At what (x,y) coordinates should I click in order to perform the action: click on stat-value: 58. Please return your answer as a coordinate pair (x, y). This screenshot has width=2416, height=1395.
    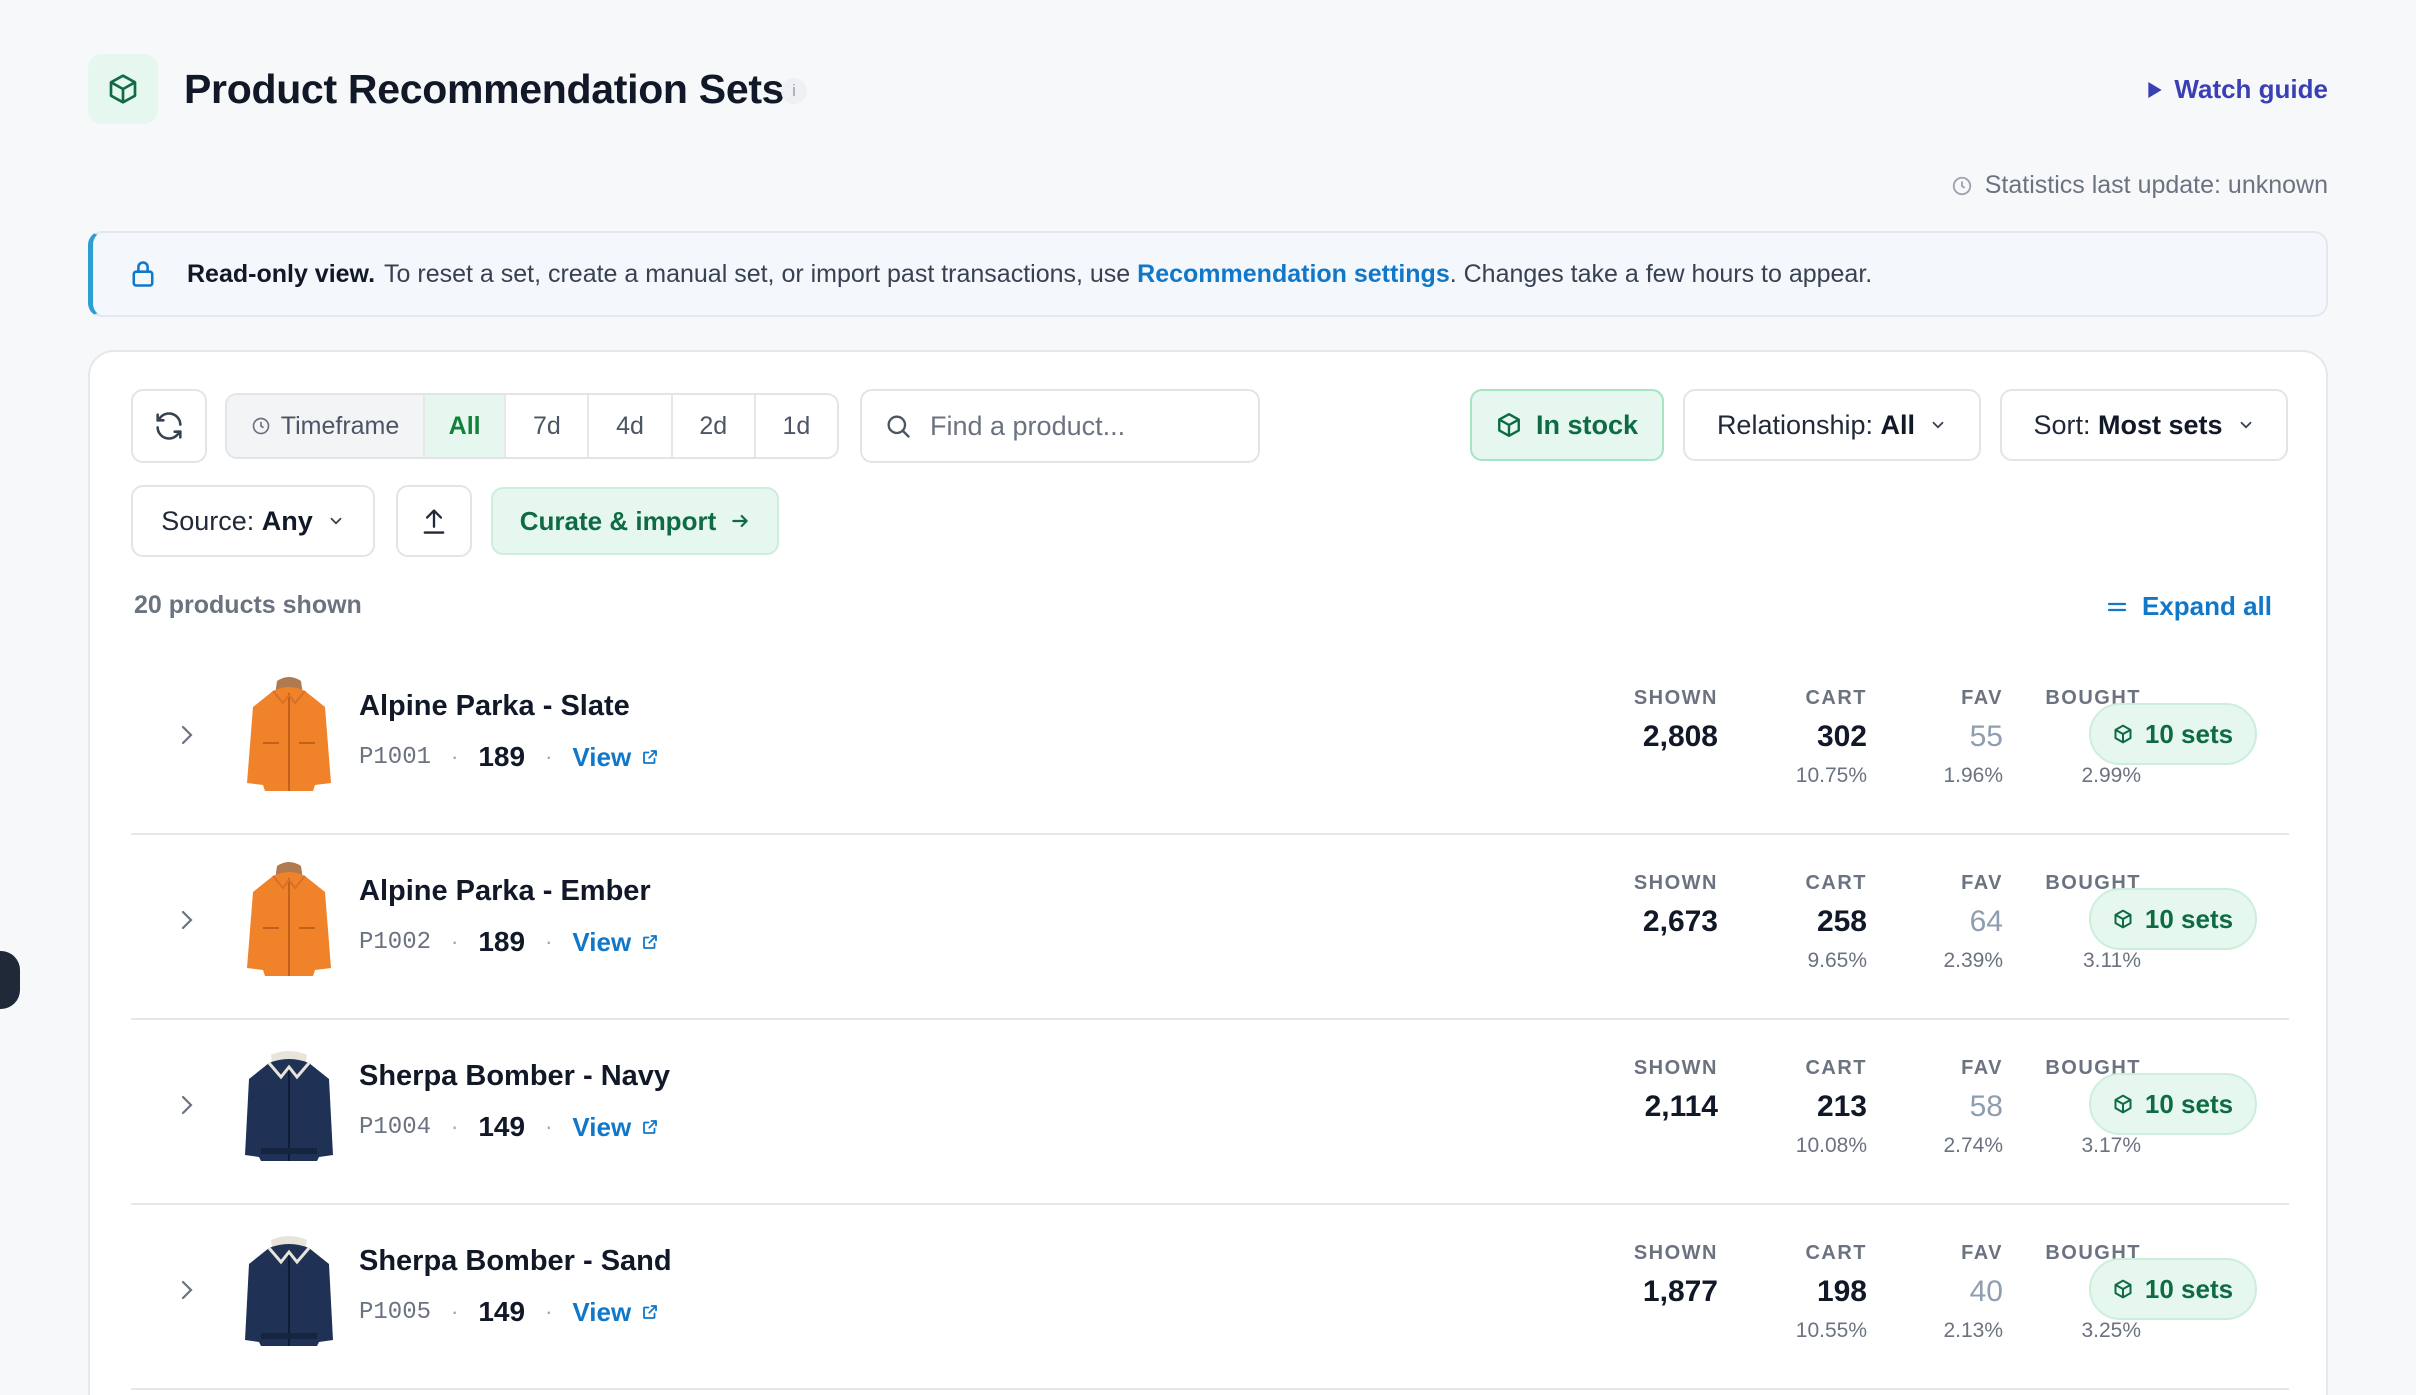
    Looking at the image, I should click on (1986, 1106).